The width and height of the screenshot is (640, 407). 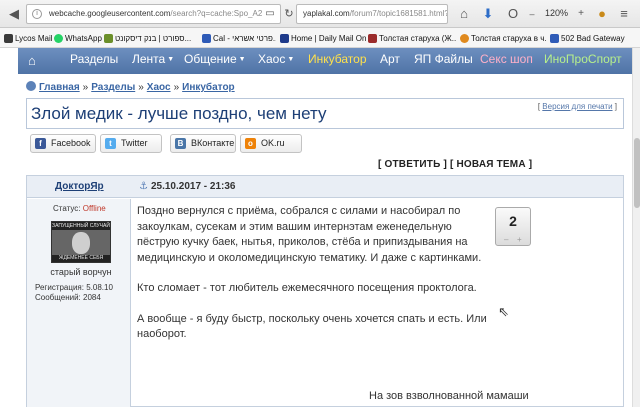 What do you see at coordinates (79, 208) in the screenshot?
I see `status-line: Статус: Offline` at bounding box center [79, 208].